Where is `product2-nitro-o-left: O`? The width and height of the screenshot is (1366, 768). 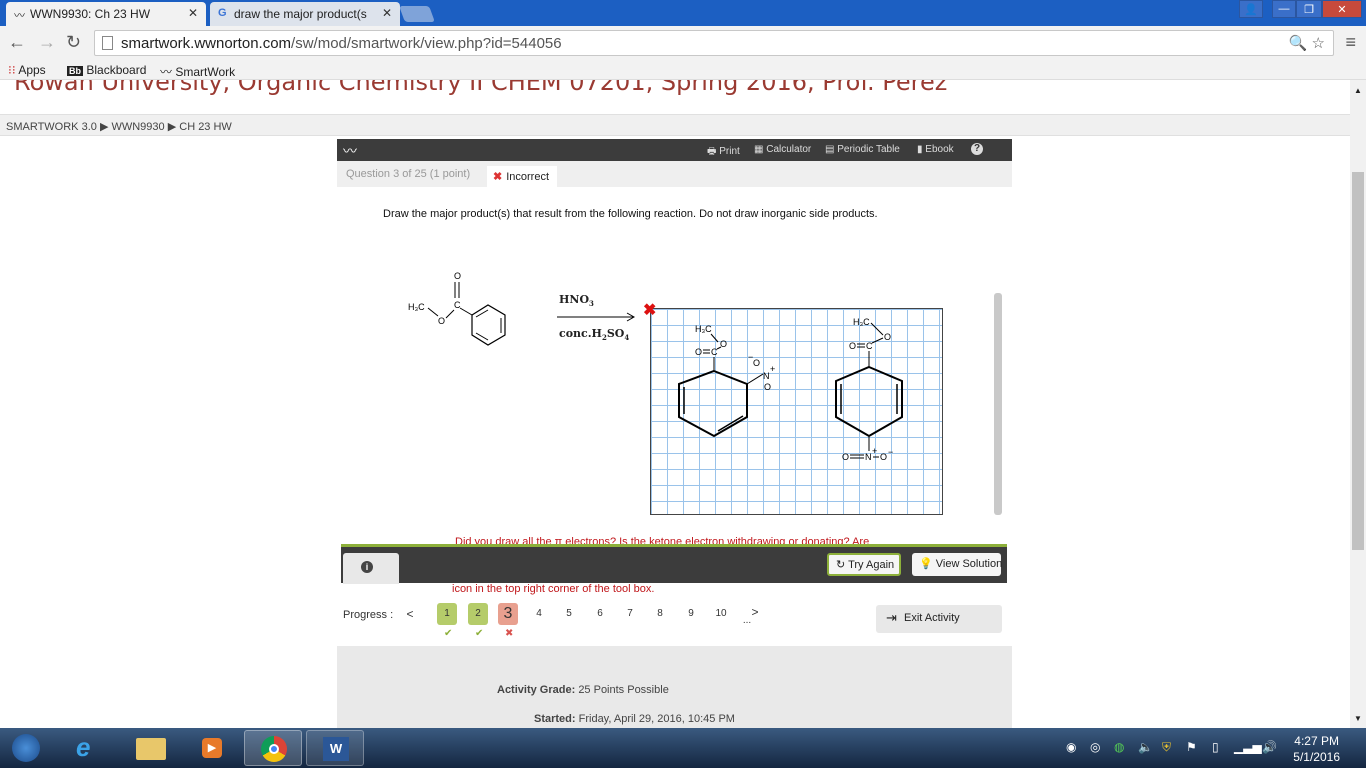 product2-nitro-o-left: O is located at coordinates (845, 457).